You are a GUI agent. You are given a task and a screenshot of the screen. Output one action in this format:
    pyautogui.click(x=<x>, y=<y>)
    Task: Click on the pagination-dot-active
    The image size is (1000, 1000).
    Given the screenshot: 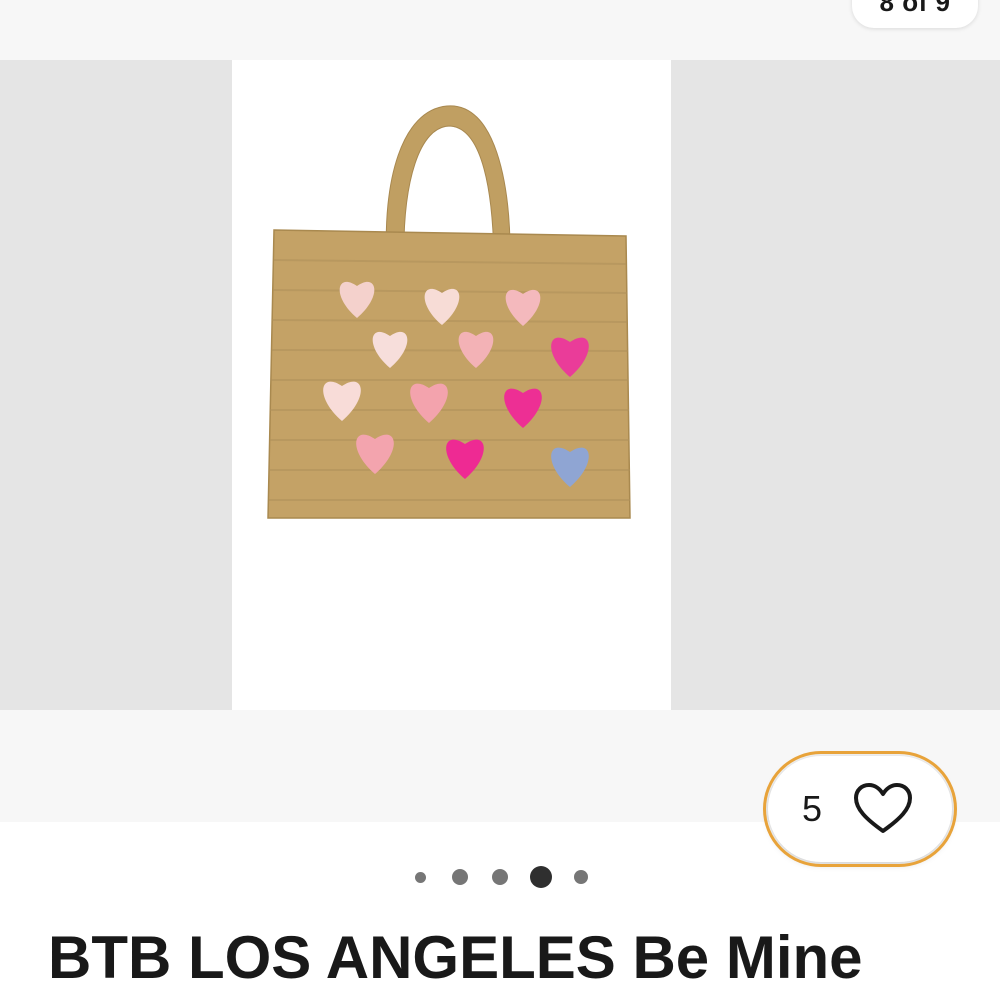 What is the action you would take?
    pyautogui.click(x=540, y=877)
    